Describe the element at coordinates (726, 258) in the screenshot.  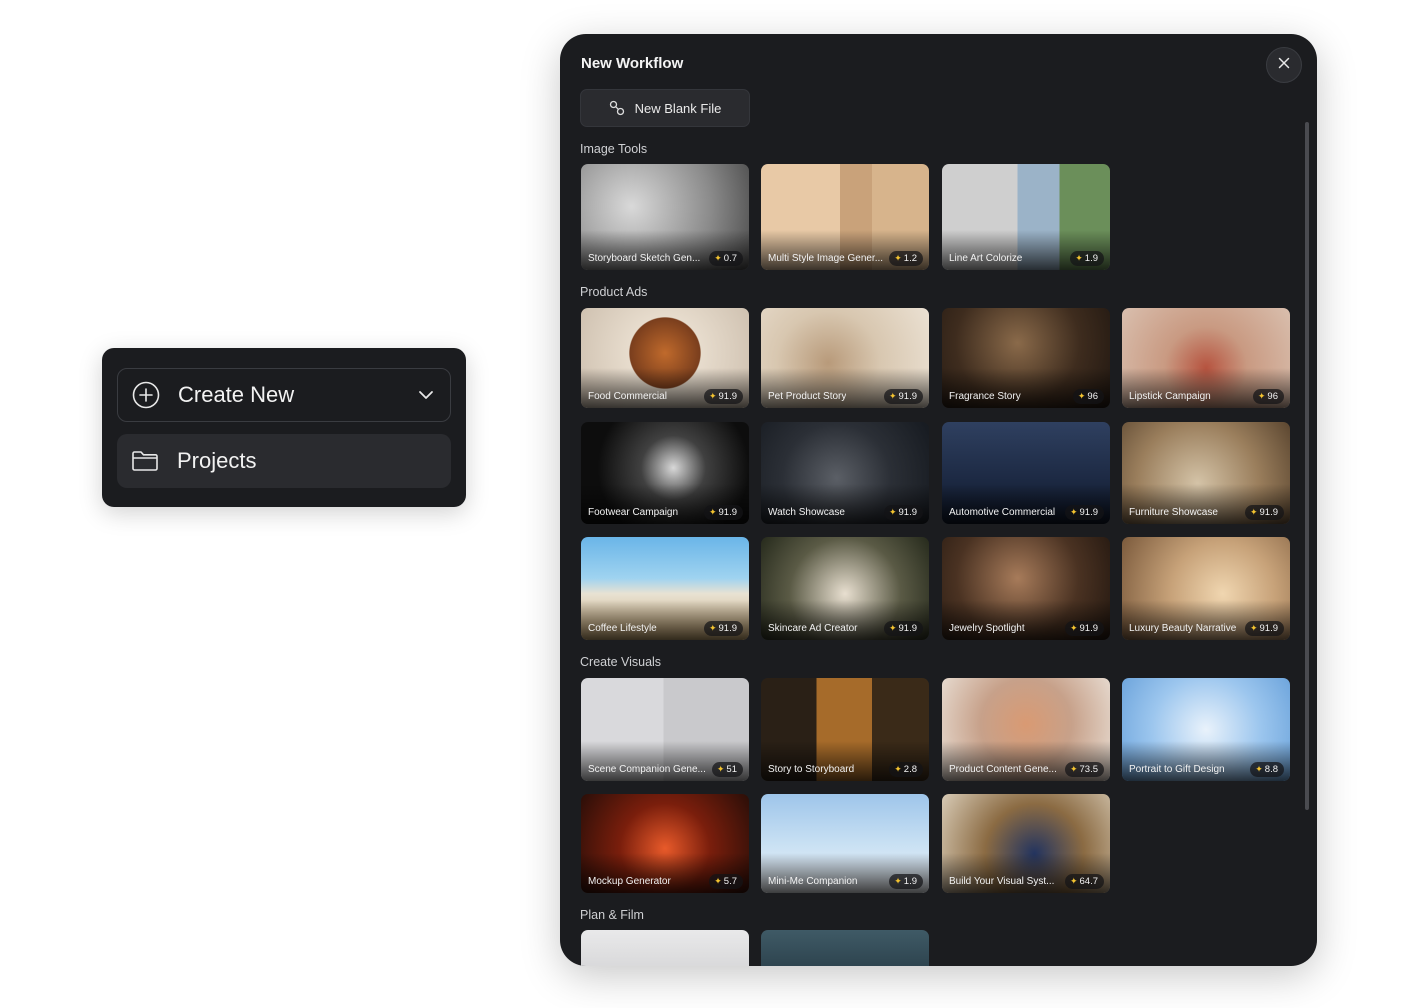
I see `card-score: ✦ 0.7` at that location.